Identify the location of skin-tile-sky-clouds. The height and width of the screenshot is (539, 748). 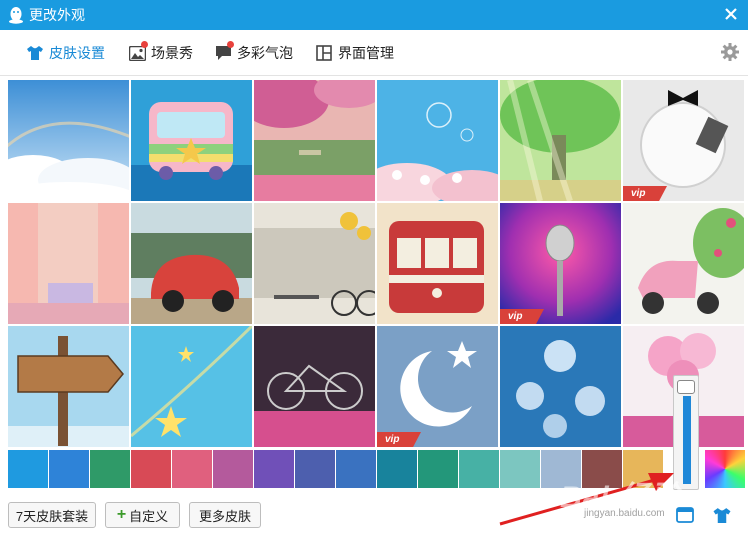
(68, 140).